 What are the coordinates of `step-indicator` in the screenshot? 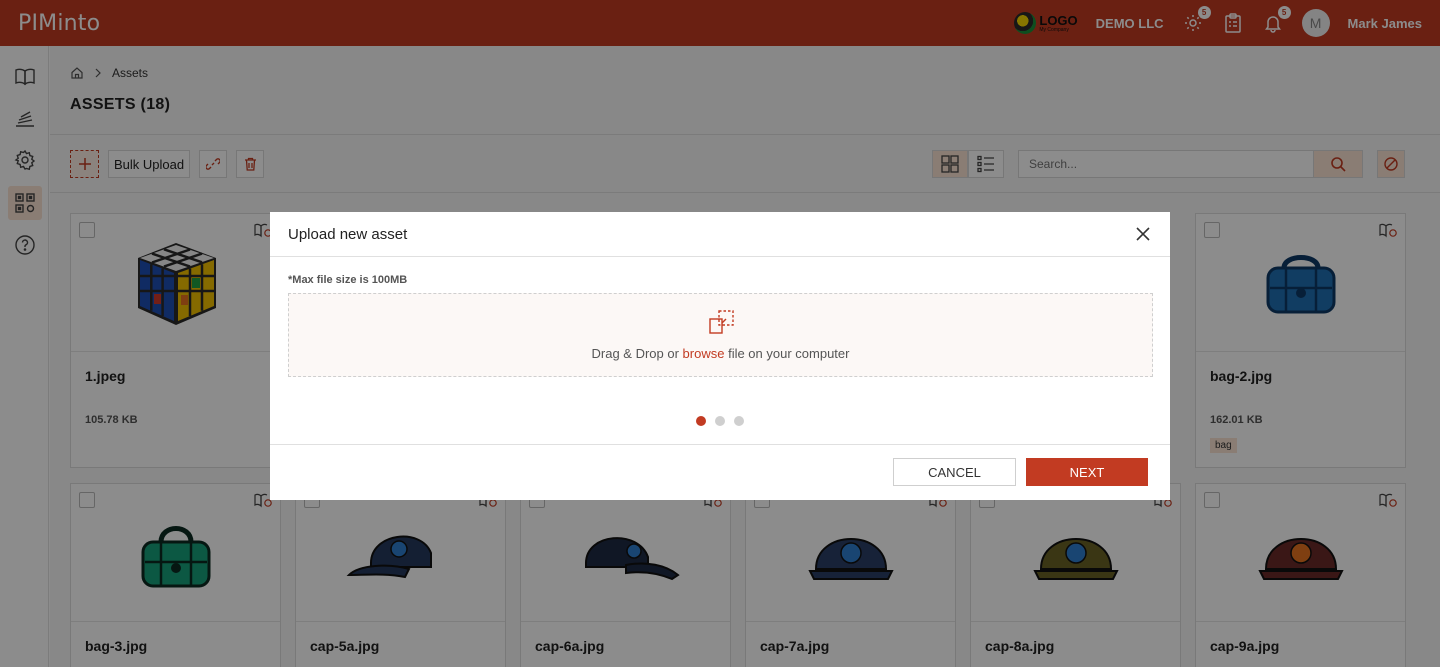 It's located at (720, 421).